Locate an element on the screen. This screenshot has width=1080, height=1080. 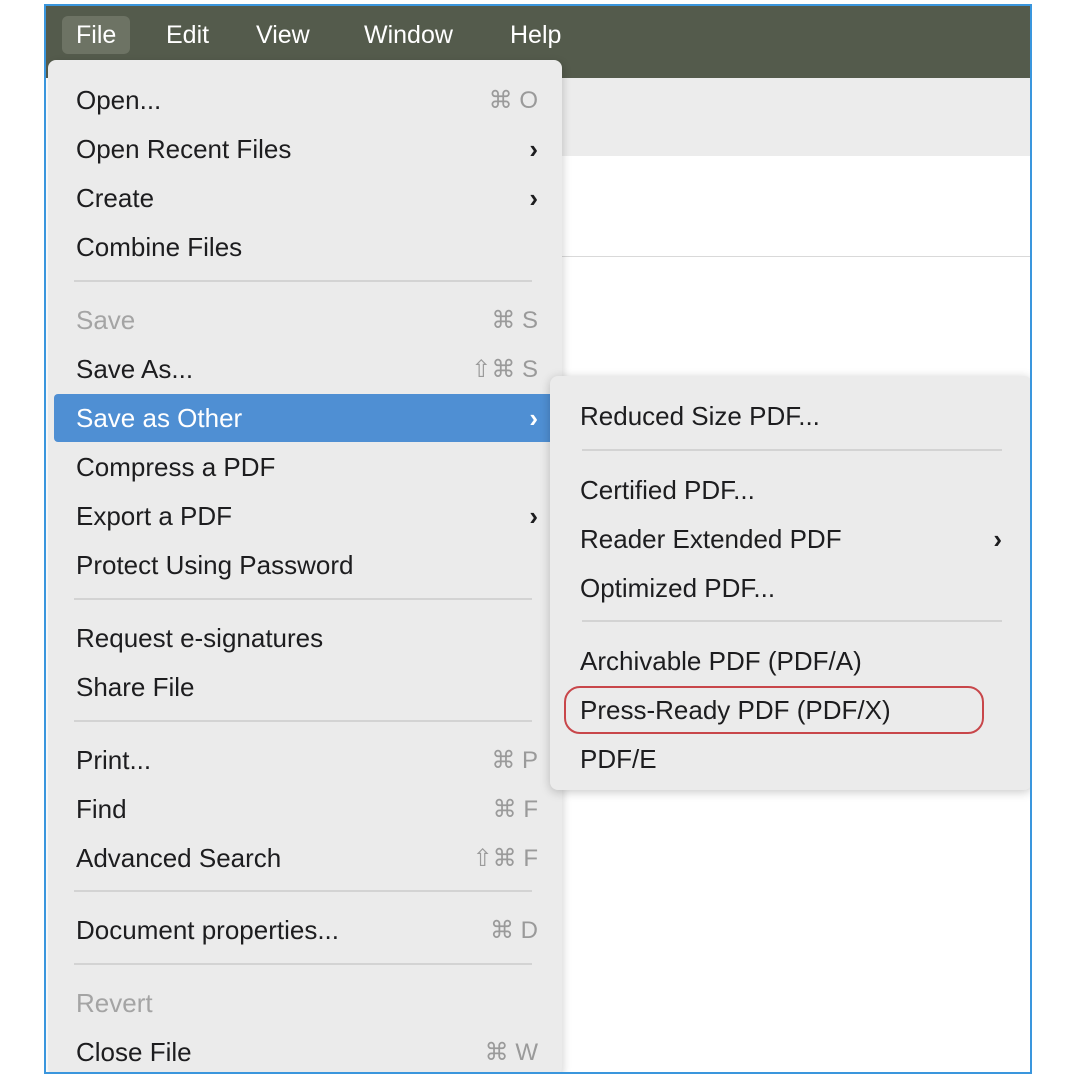
submenu-item-reader-extended-pdf: Reader Extended PDF › is located at coordinates (791, 539).